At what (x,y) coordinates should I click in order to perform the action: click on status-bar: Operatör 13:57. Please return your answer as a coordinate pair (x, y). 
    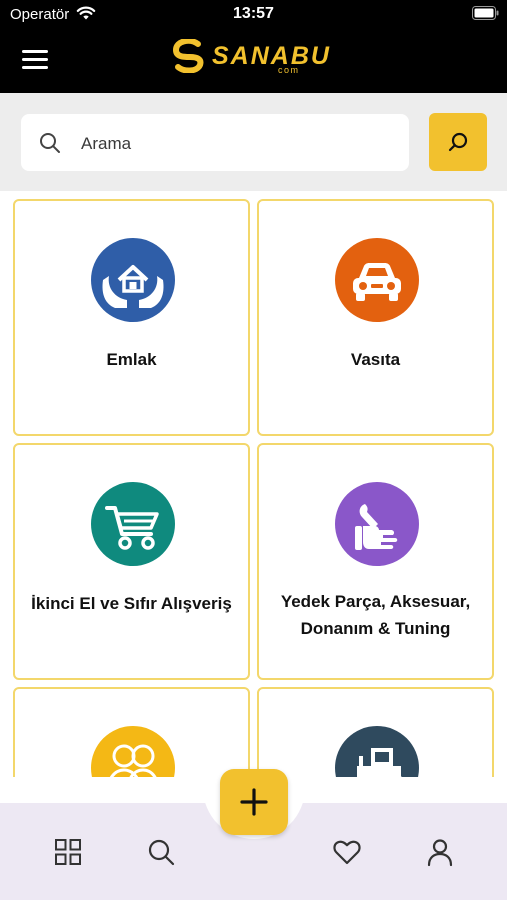
    Looking at the image, I should click on (253, 14).